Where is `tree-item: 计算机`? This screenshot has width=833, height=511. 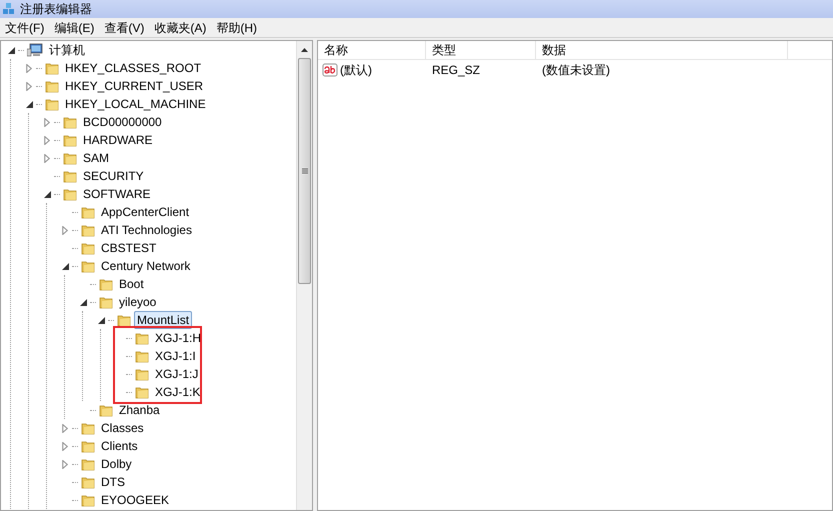 tree-item: 计算机 is located at coordinates (67, 50).